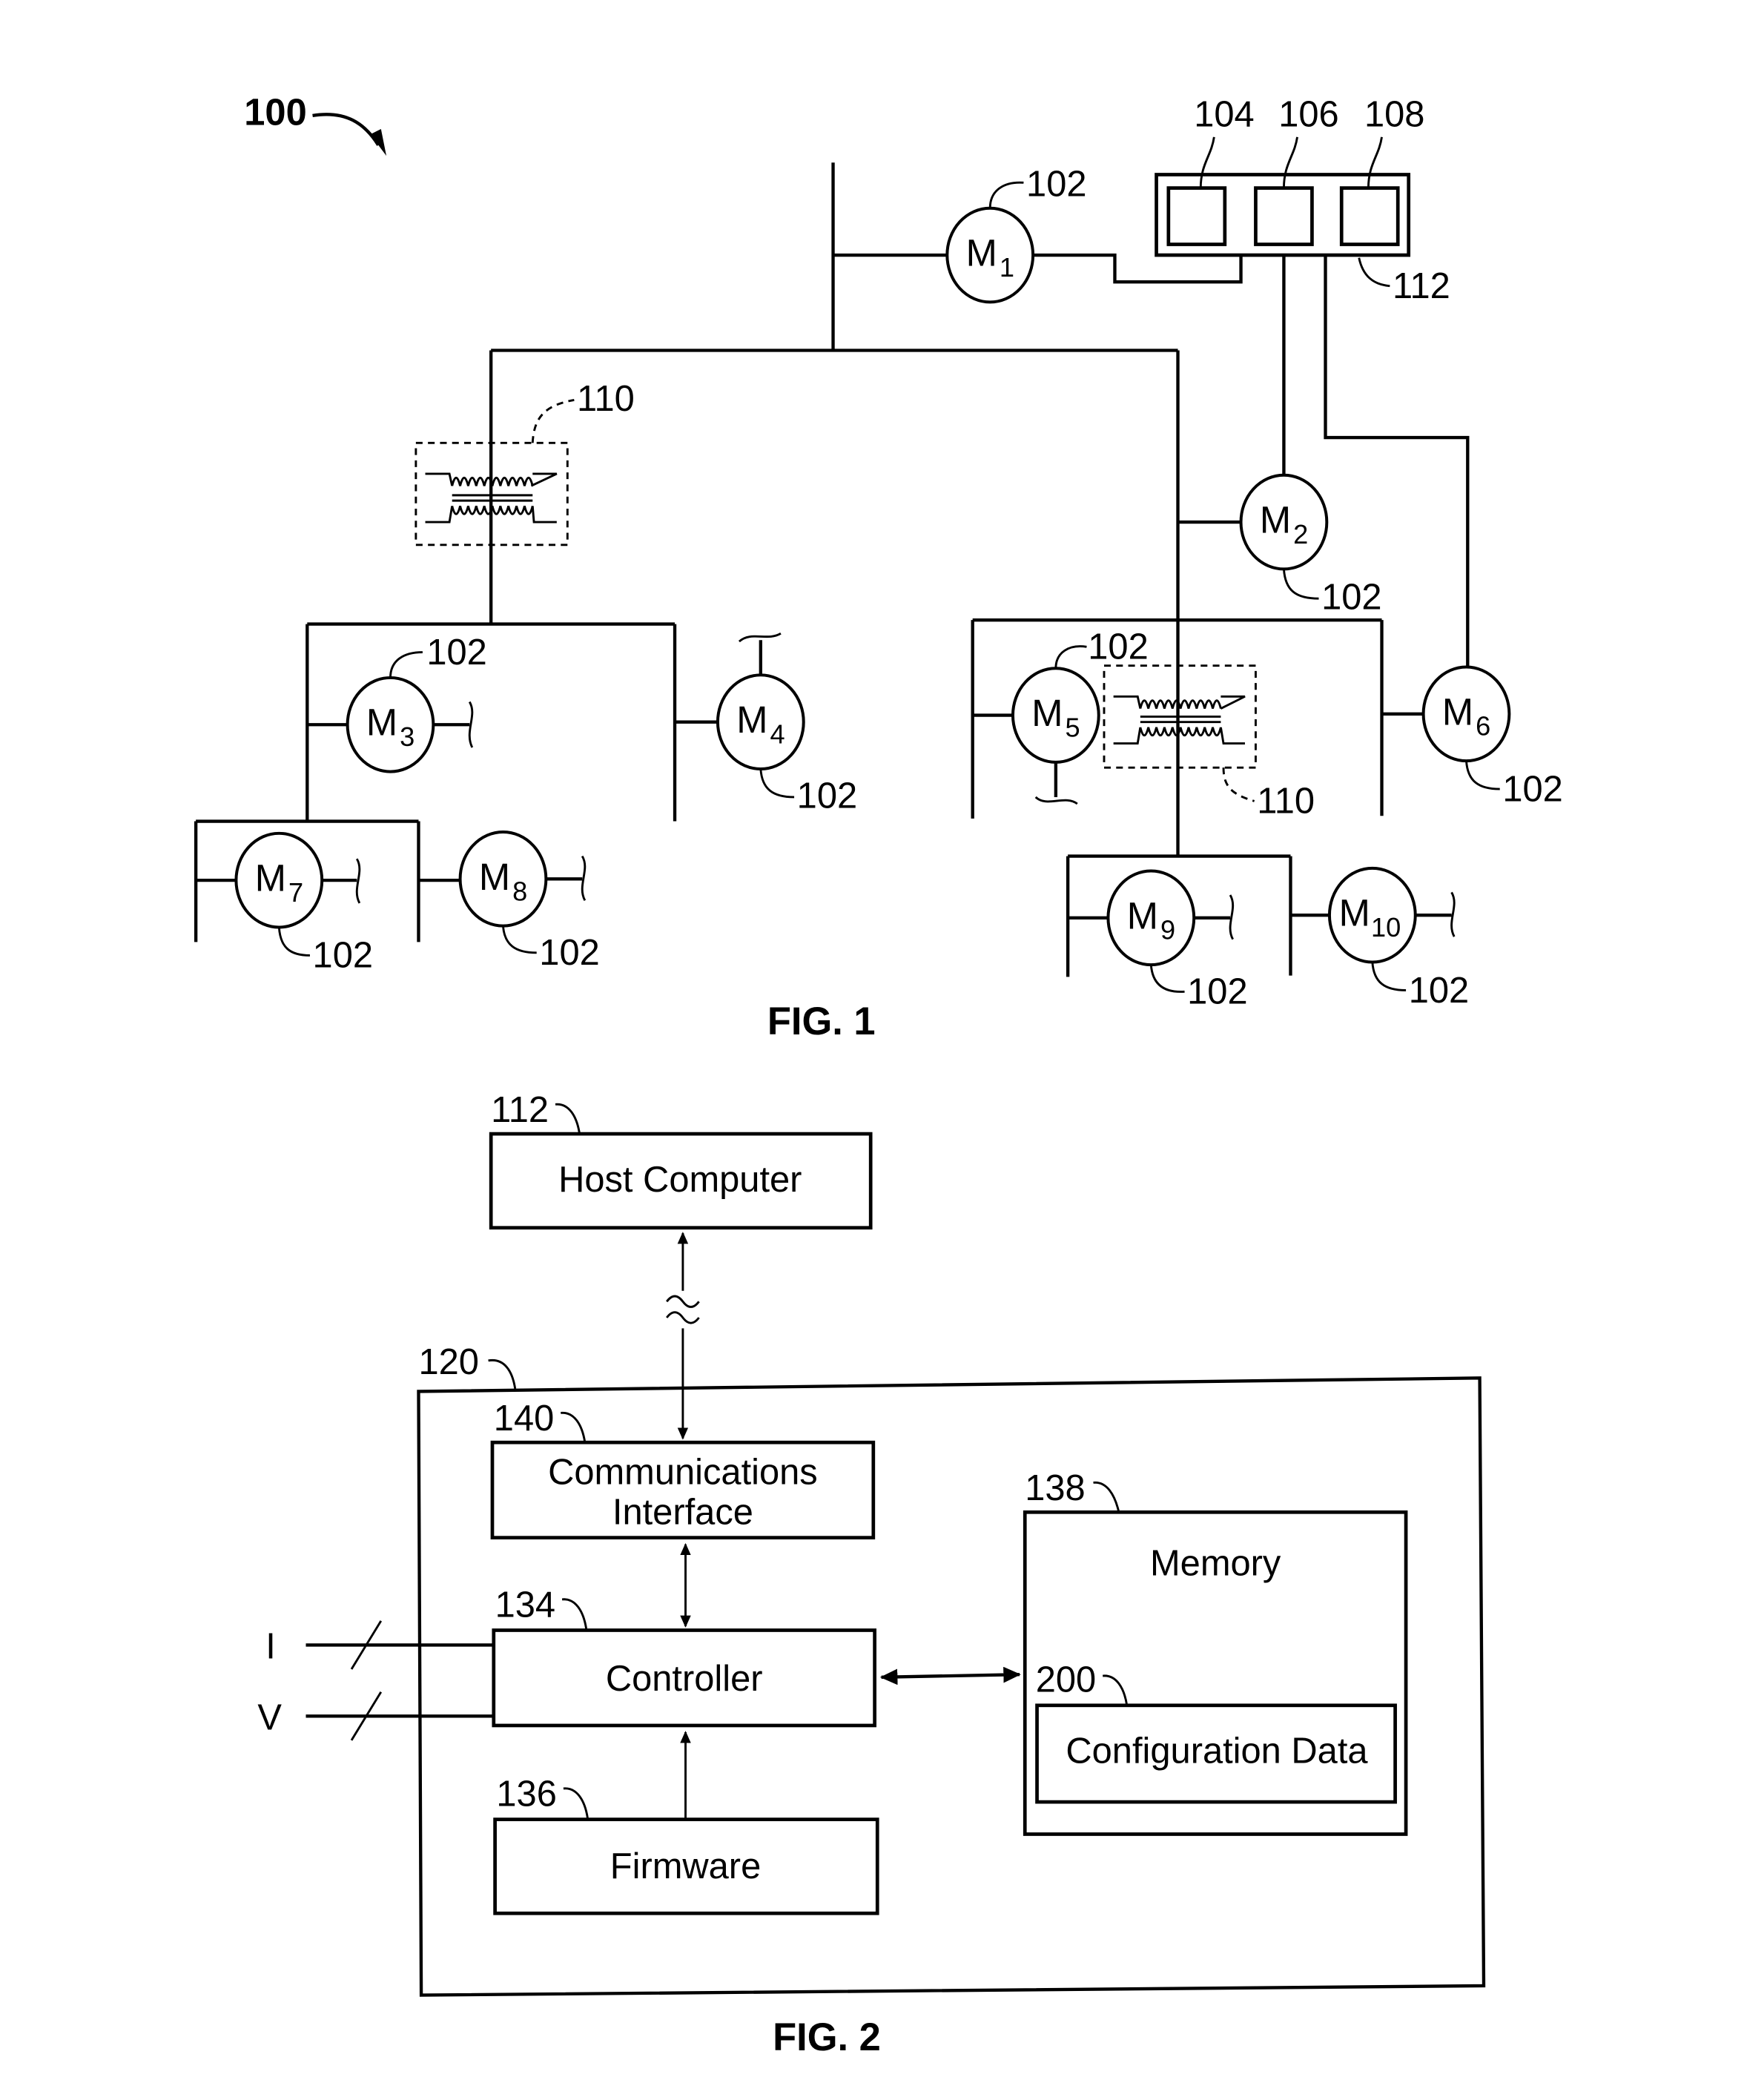 Image resolution: width=1744 pixels, height=2100 pixels. What do you see at coordinates (684, 1679) in the screenshot?
I see `svg-text: Controller` at bounding box center [684, 1679].